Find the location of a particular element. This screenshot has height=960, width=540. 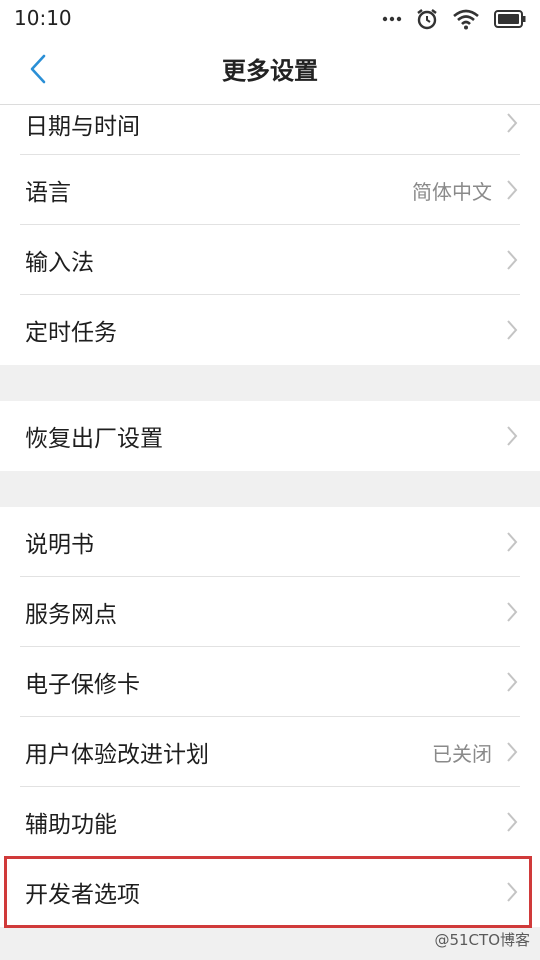

battery-icon is located at coordinates (510, 19).